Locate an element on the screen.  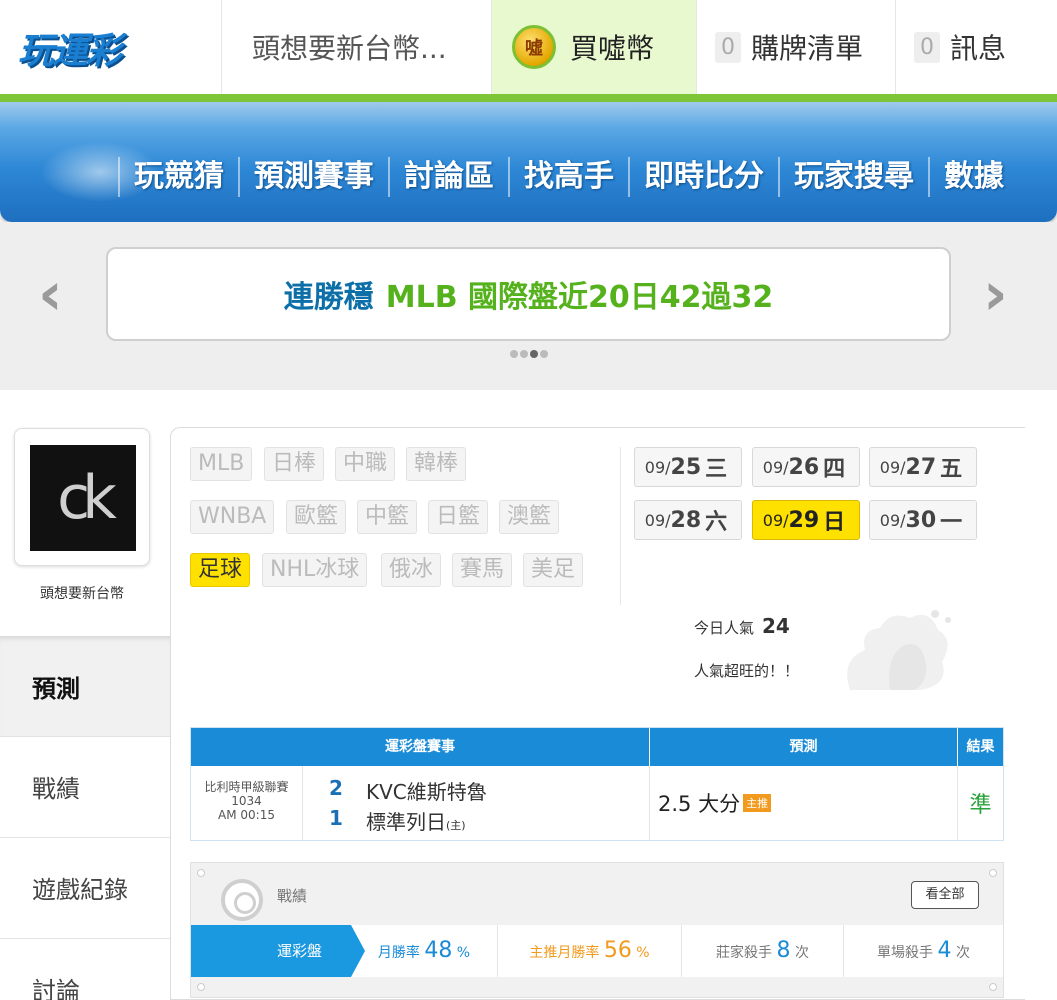
sport-chip-mlb: MLB is located at coordinates (221, 464).